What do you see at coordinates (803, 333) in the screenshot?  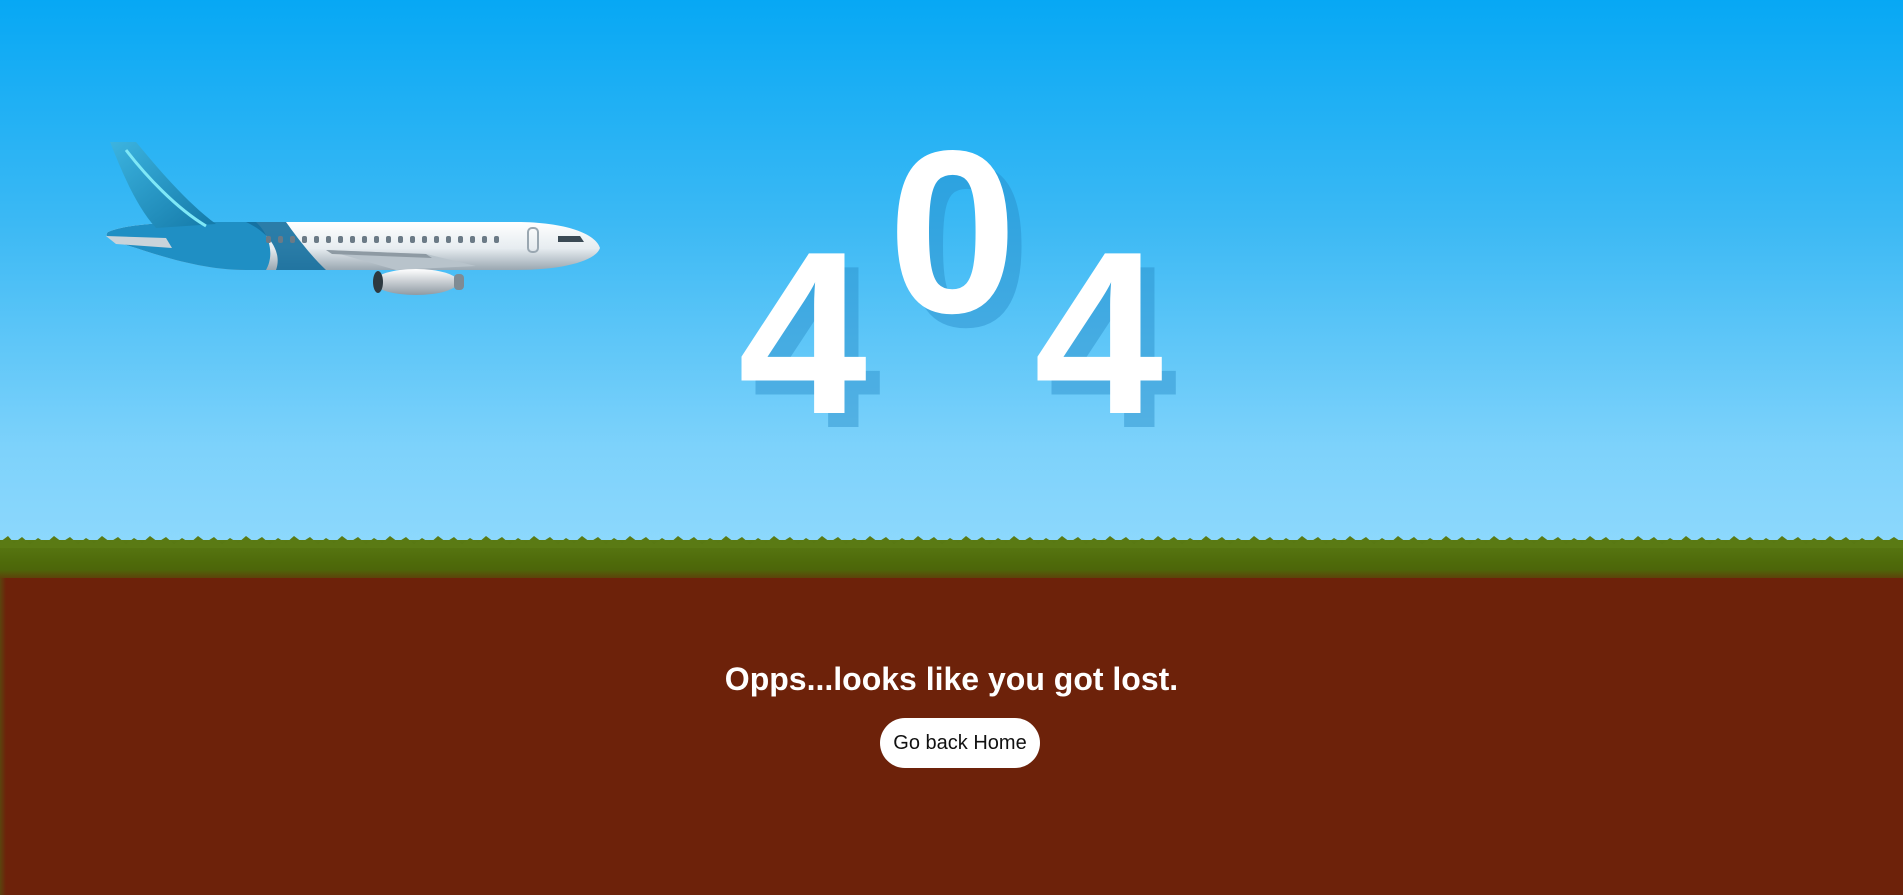 I see `error-digit-first: 4` at bounding box center [803, 333].